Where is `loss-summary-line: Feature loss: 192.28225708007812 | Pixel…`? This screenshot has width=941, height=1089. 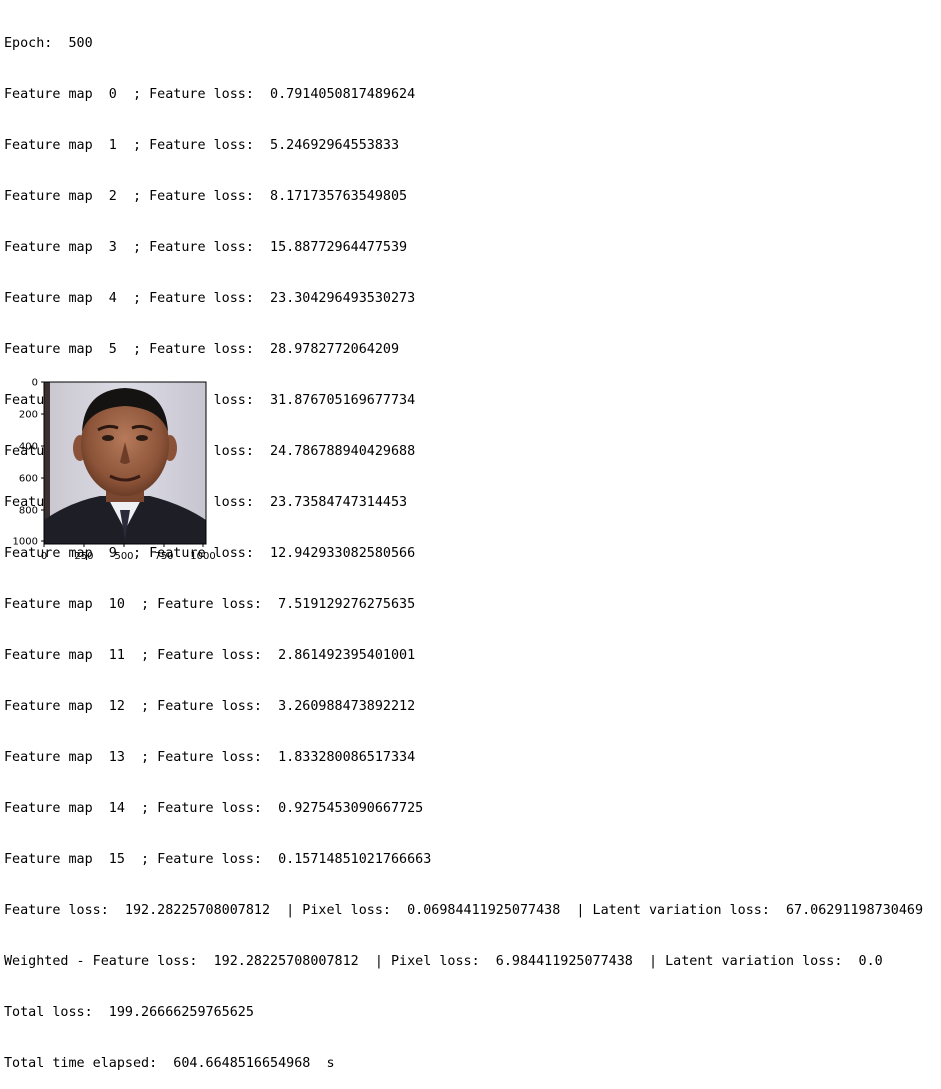 loss-summary-line: Feature loss: 192.28225708007812 | Pixel… is located at coordinates (464, 910).